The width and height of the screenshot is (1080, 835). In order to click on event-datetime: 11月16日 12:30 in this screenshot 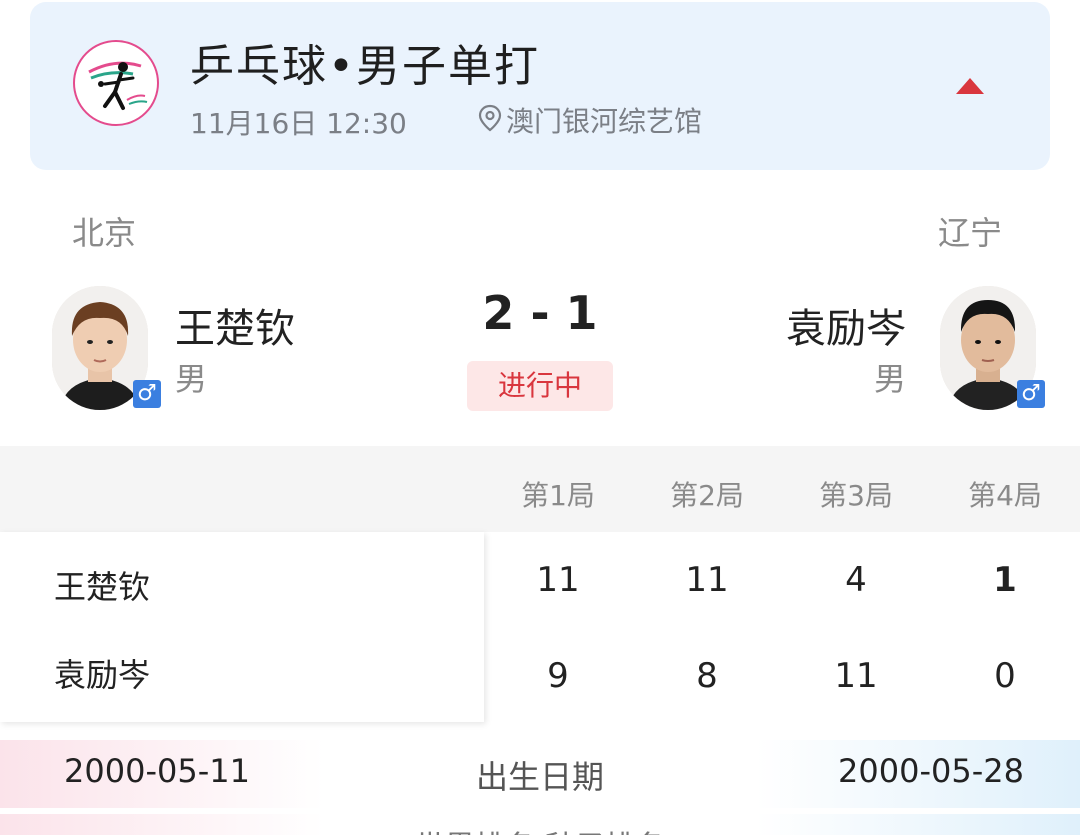, I will do `click(298, 123)`.